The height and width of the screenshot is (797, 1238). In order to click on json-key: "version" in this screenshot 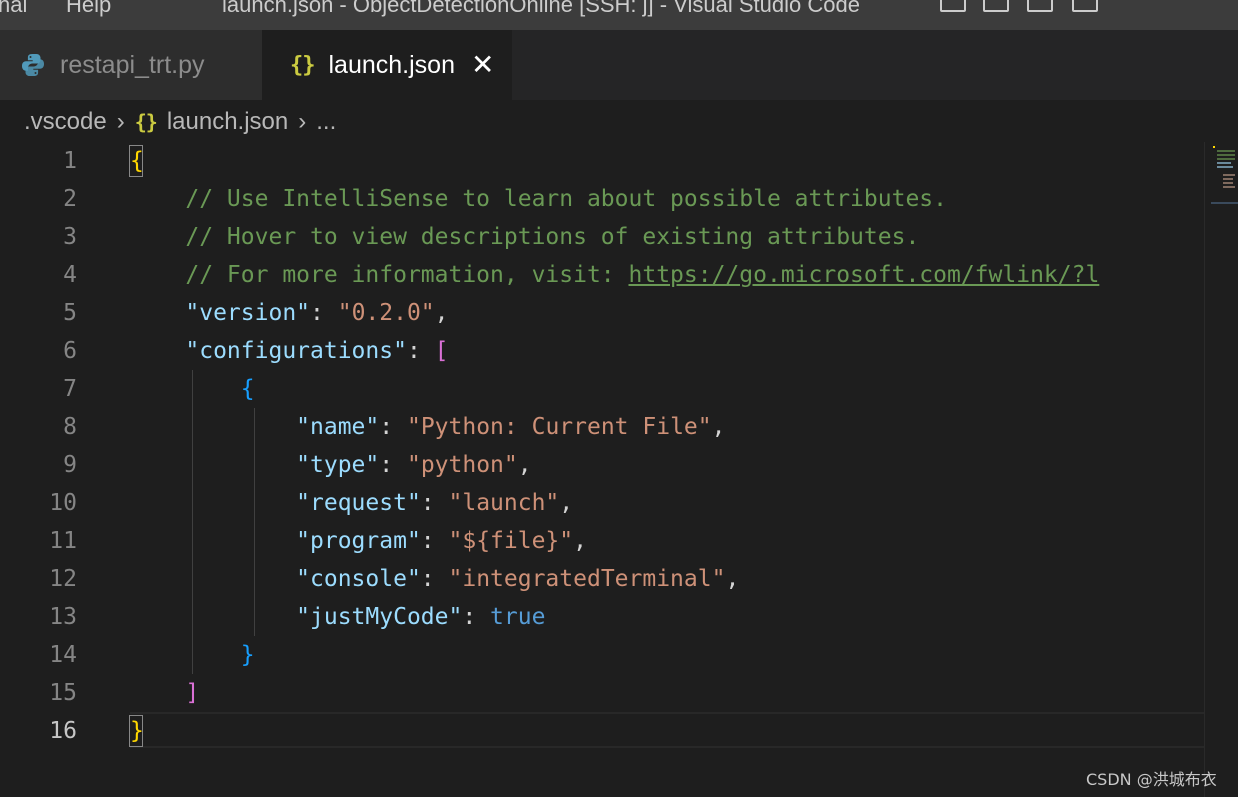, I will do `click(248, 313)`.